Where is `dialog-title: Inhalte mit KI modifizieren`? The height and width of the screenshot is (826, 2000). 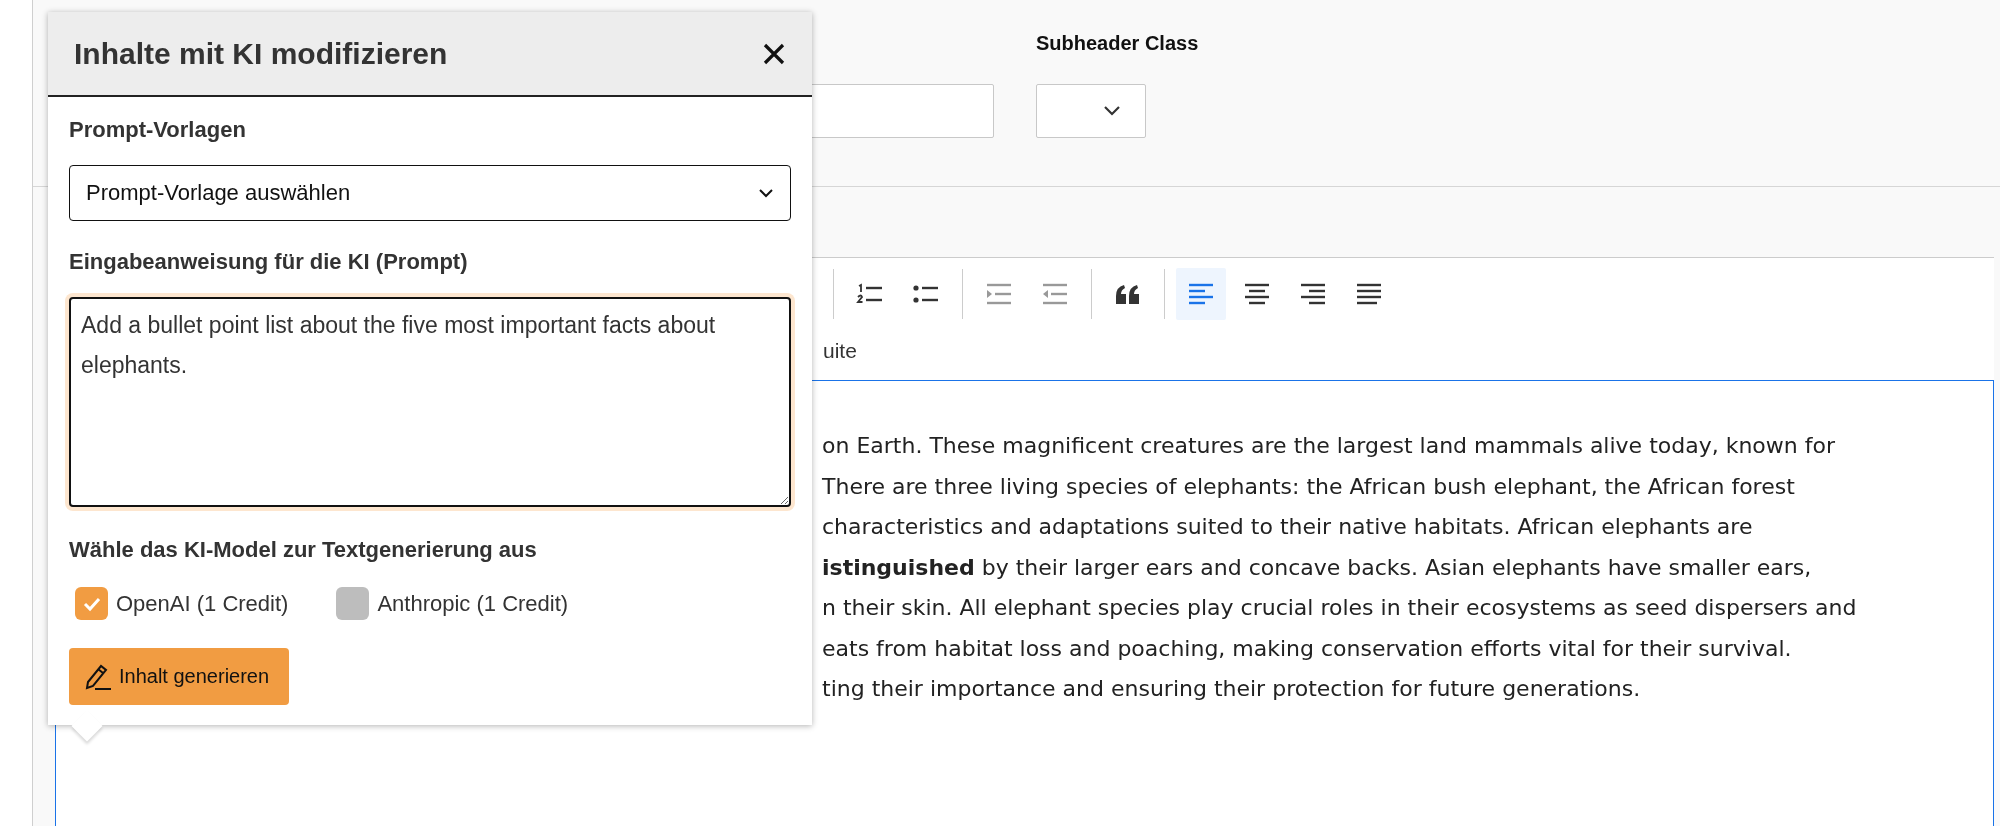
dialog-title: Inhalte mit KI modifizieren is located at coordinates (261, 53).